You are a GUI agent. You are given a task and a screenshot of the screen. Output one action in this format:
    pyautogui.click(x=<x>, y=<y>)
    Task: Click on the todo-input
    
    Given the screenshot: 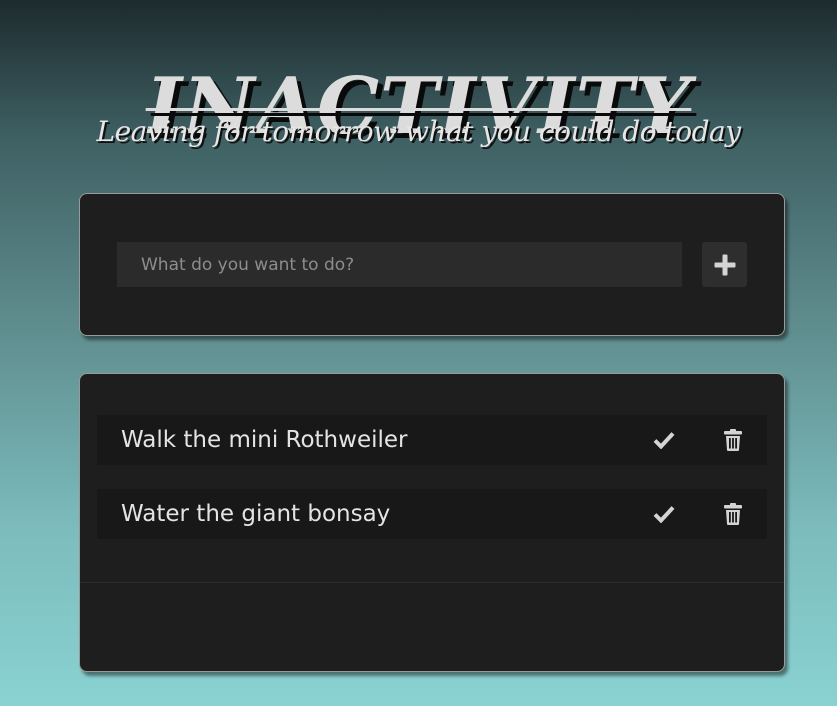 What is the action you would take?
    pyautogui.click(x=399, y=264)
    